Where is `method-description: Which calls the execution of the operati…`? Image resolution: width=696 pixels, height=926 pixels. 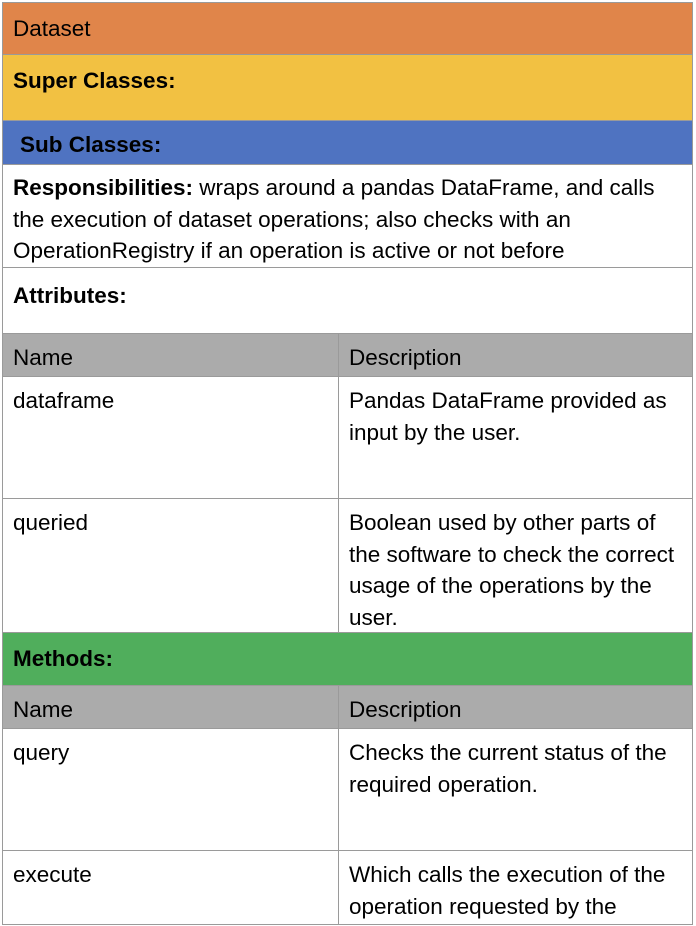 method-description: Which calls the execution of the operati… is located at coordinates (507, 890).